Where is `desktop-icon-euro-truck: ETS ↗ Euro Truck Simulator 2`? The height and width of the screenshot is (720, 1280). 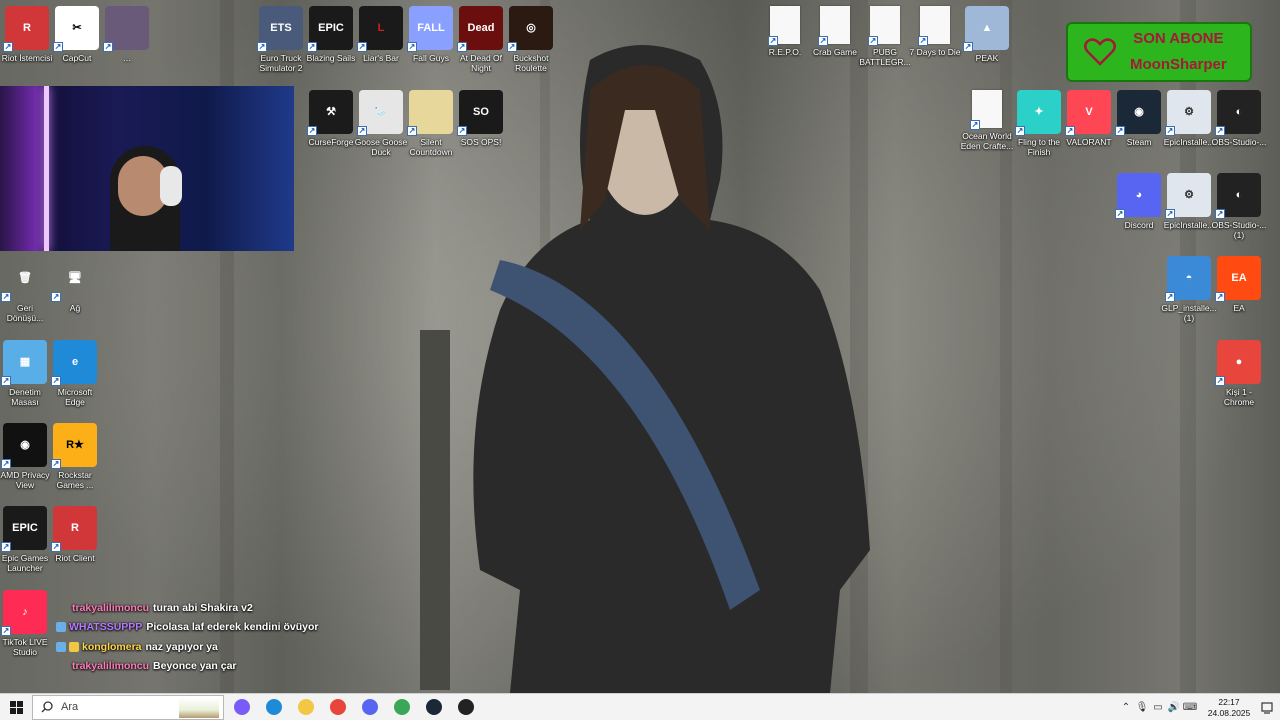 desktop-icon-euro-truck: ETS ↗ Euro Truck Simulator 2 is located at coordinates (281, 39).